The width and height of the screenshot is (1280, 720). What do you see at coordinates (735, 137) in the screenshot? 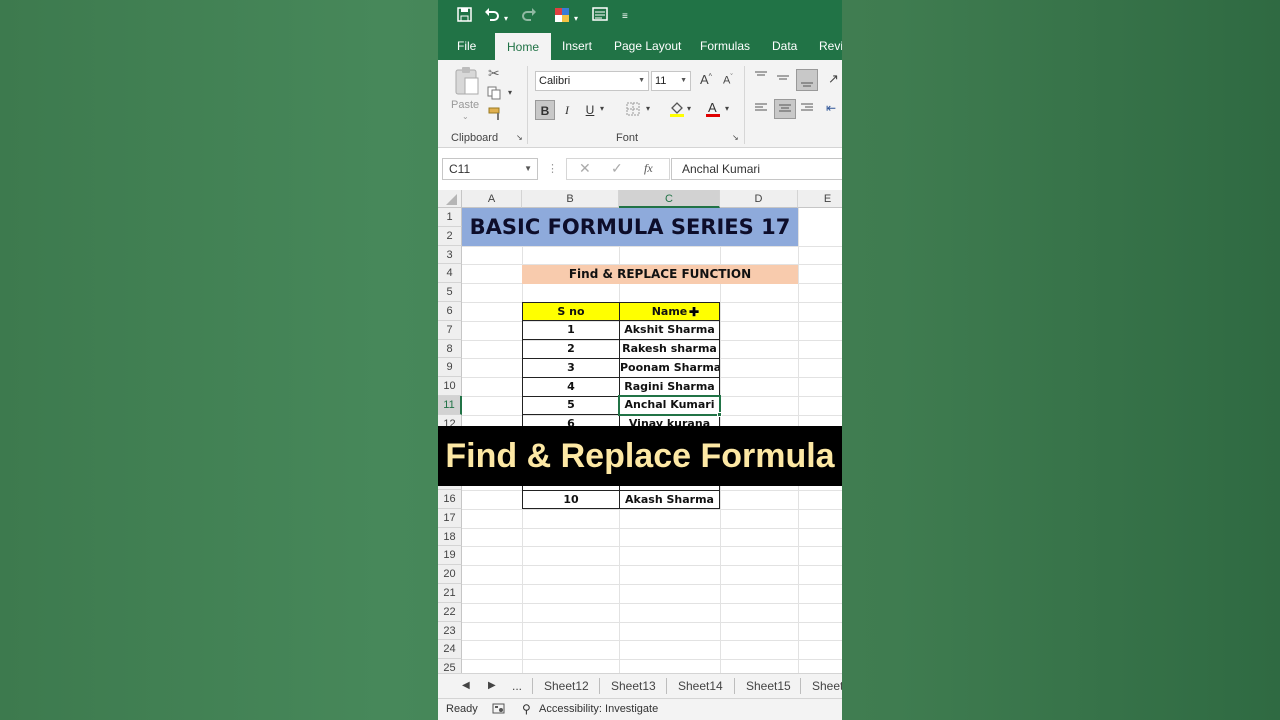
I see `font-launcher-icon: ↘` at bounding box center [735, 137].